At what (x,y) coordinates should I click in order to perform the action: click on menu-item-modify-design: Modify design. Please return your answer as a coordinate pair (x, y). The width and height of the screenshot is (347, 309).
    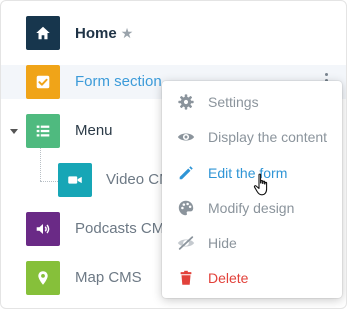
    Looking at the image, I should click on (252, 208).